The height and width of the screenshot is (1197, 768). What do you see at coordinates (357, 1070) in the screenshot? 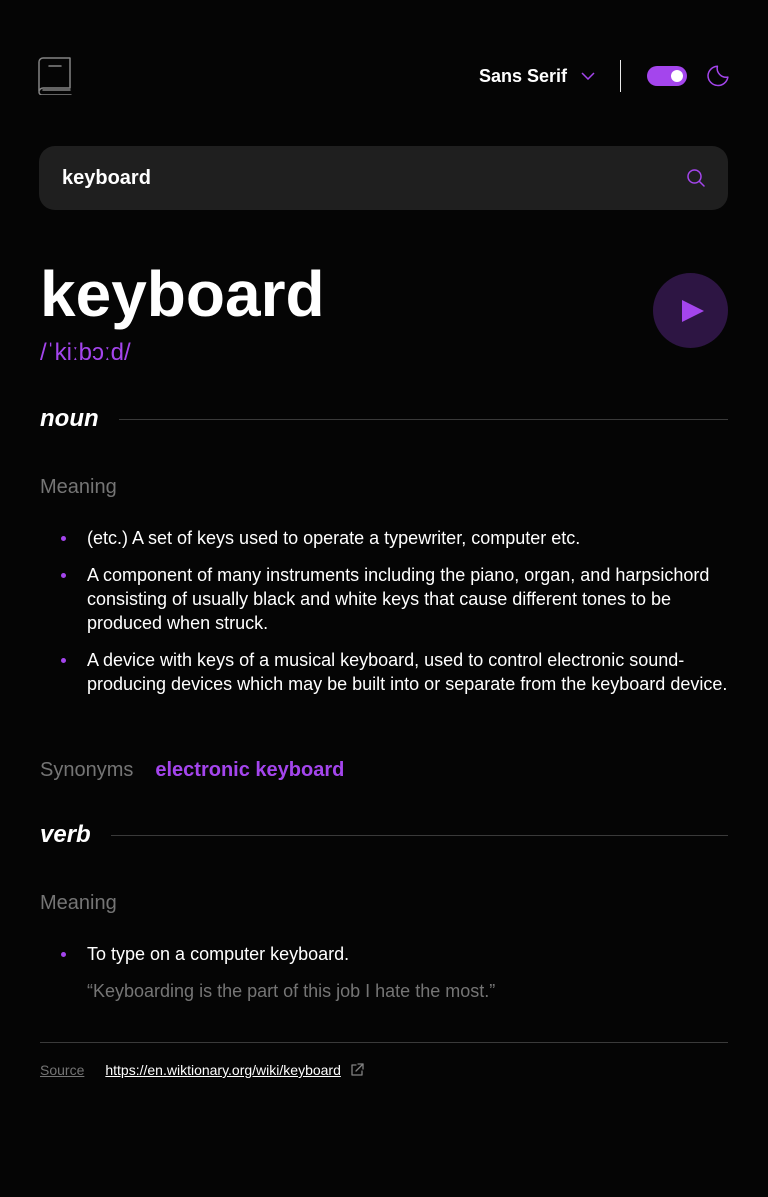
I see `external-link-icon` at bounding box center [357, 1070].